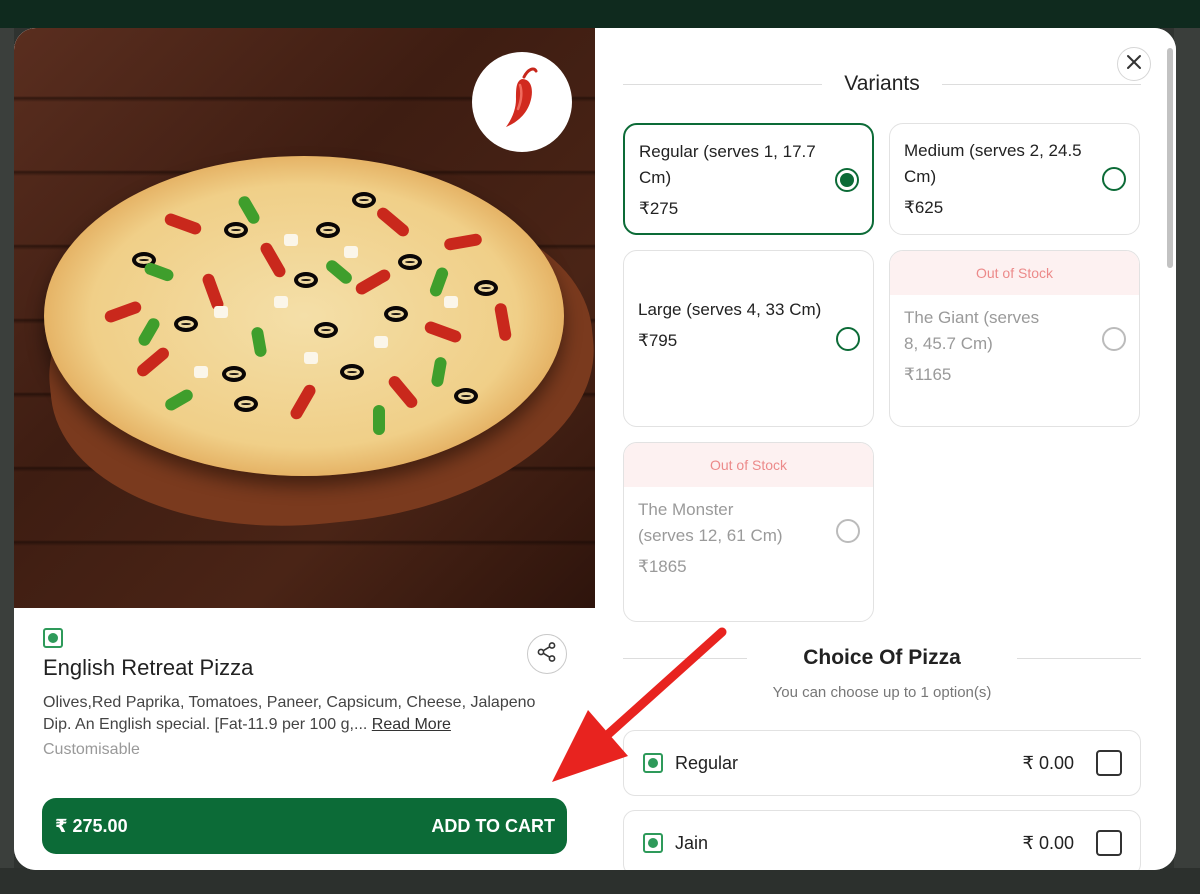 This screenshot has width=1200, height=894. Describe the element at coordinates (91, 749) in the screenshot. I see `customisable-label: Customisable` at that location.